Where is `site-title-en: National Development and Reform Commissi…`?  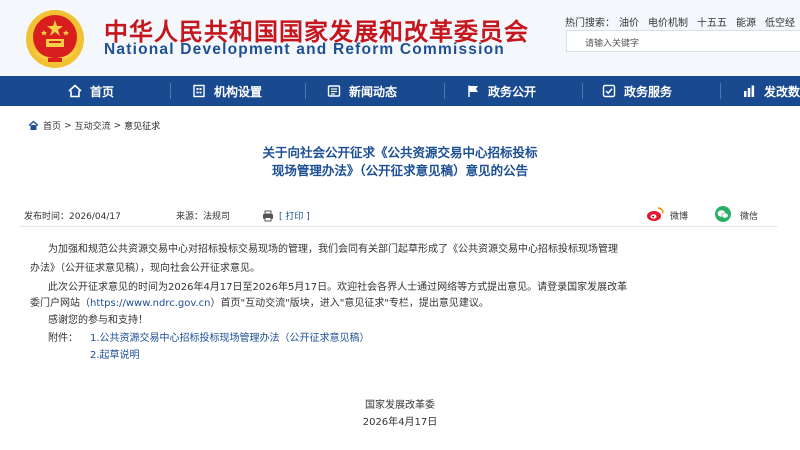
site-title-en: National Development and Reform Commissi… is located at coordinates (304, 50).